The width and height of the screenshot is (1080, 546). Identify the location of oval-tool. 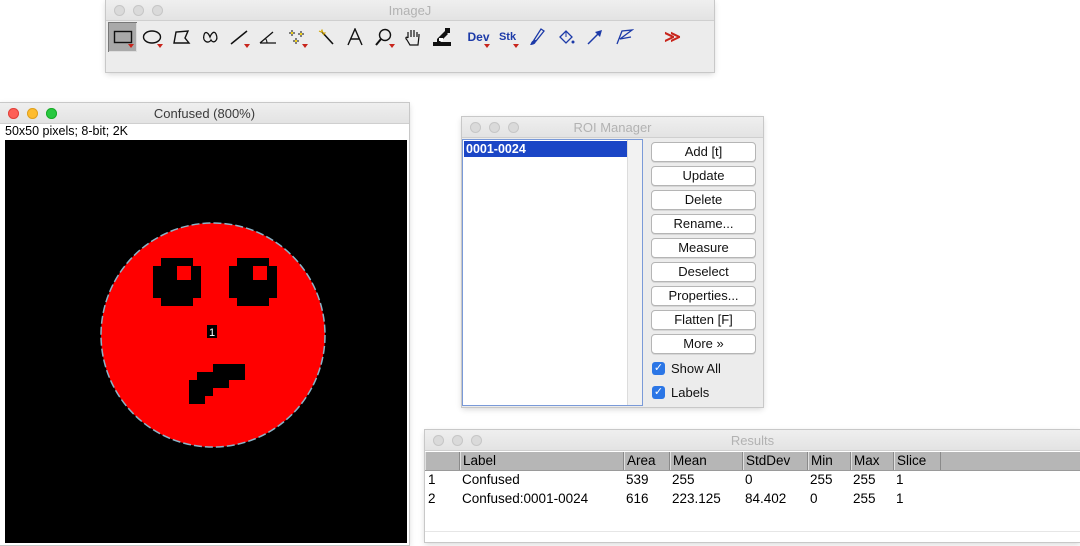
(151, 37).